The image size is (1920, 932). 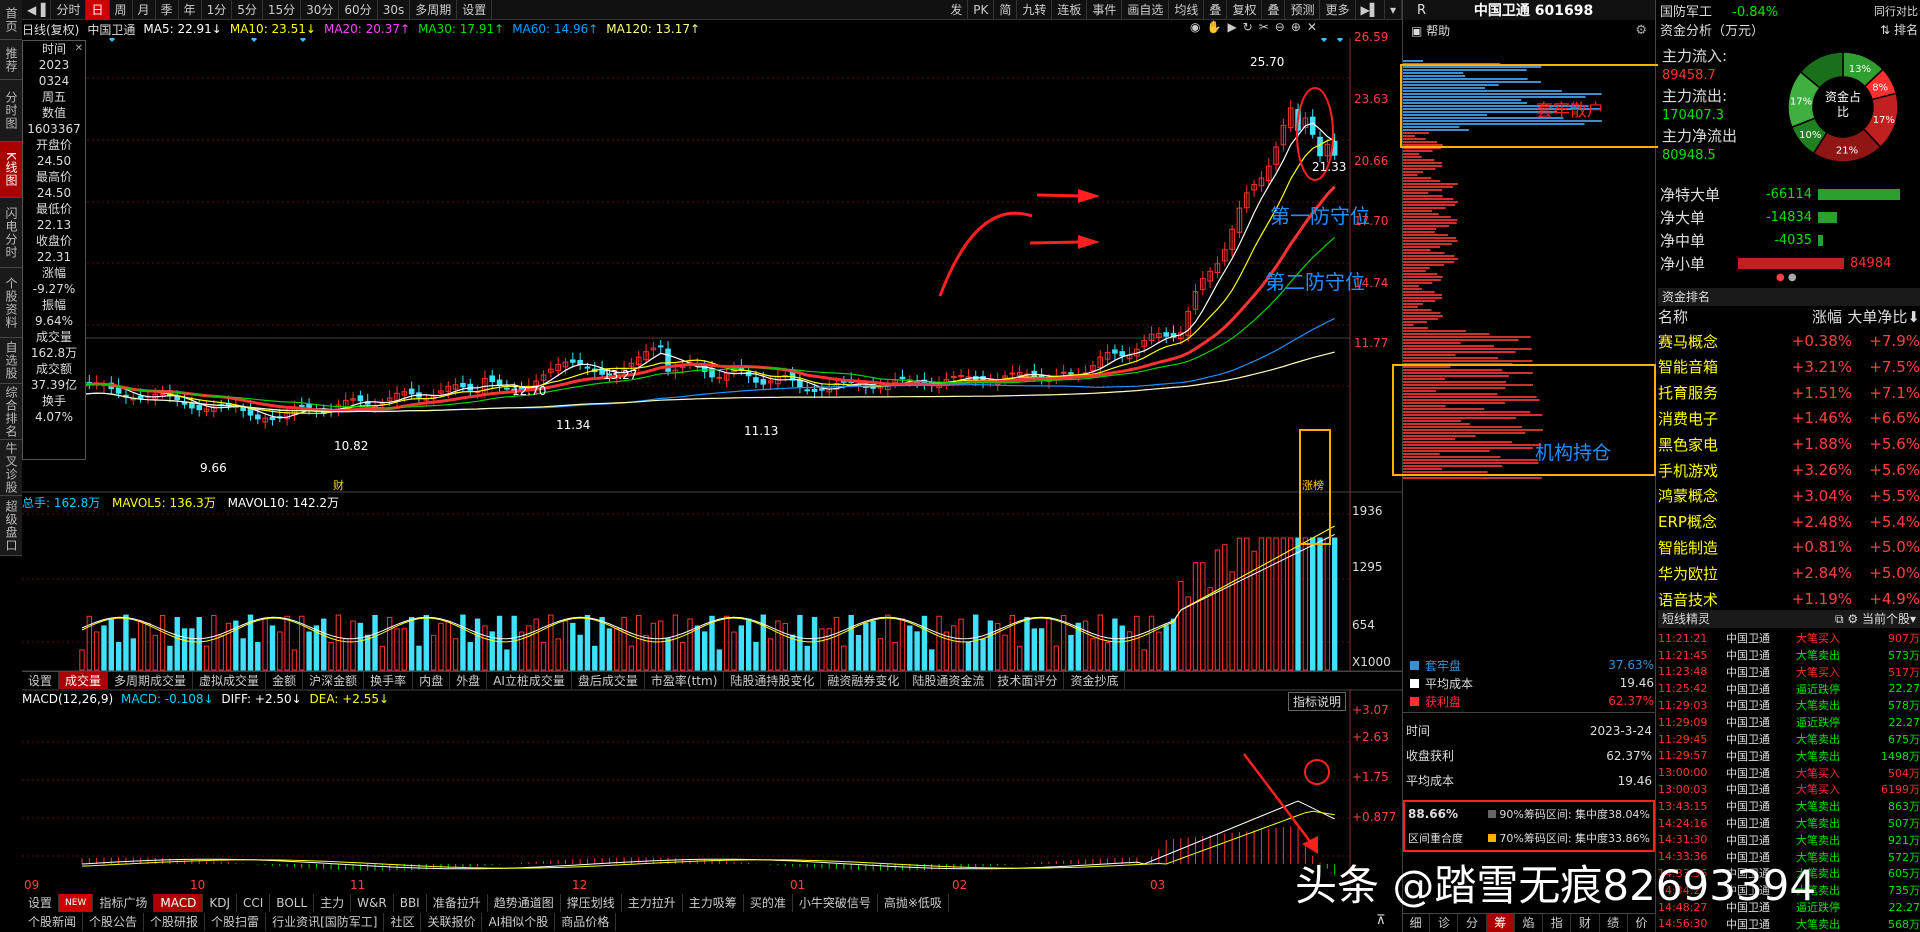 I want to click on indicator-tab: BOLL, so click(x=292, y=903).